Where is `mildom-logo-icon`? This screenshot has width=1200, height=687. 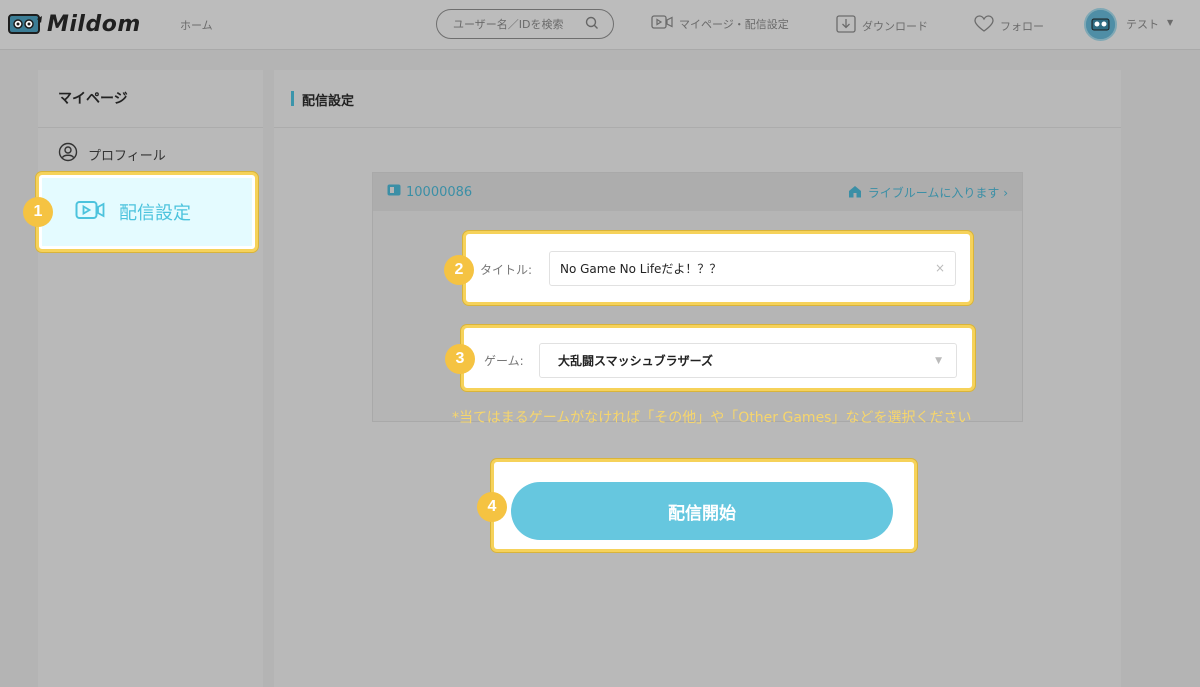
mildom-logo-icon is located at coordinates (25, 24).